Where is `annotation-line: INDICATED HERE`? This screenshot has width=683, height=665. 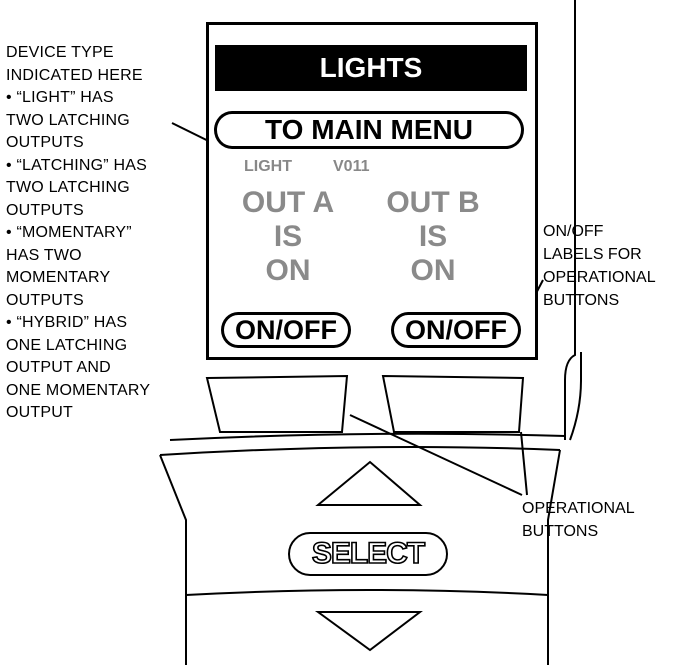 annotation-line: INDICATED HERE is located at coordinates (74, 75).